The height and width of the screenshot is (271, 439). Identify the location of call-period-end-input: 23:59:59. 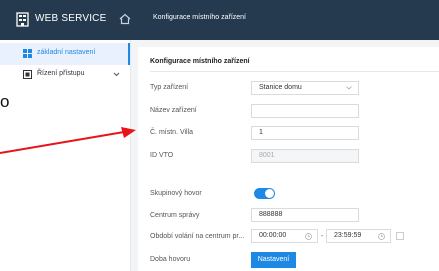
(358, 236).